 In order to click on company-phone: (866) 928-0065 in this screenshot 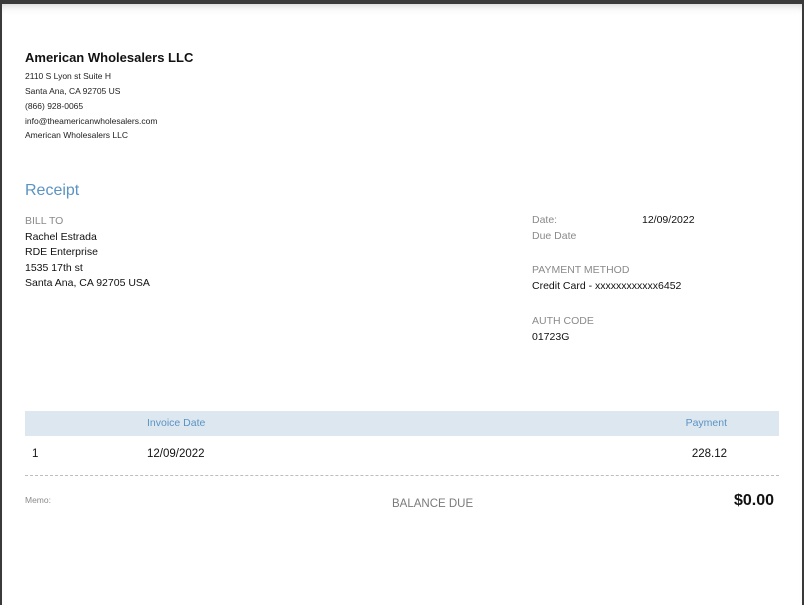, I will do `click(54, 106)`.